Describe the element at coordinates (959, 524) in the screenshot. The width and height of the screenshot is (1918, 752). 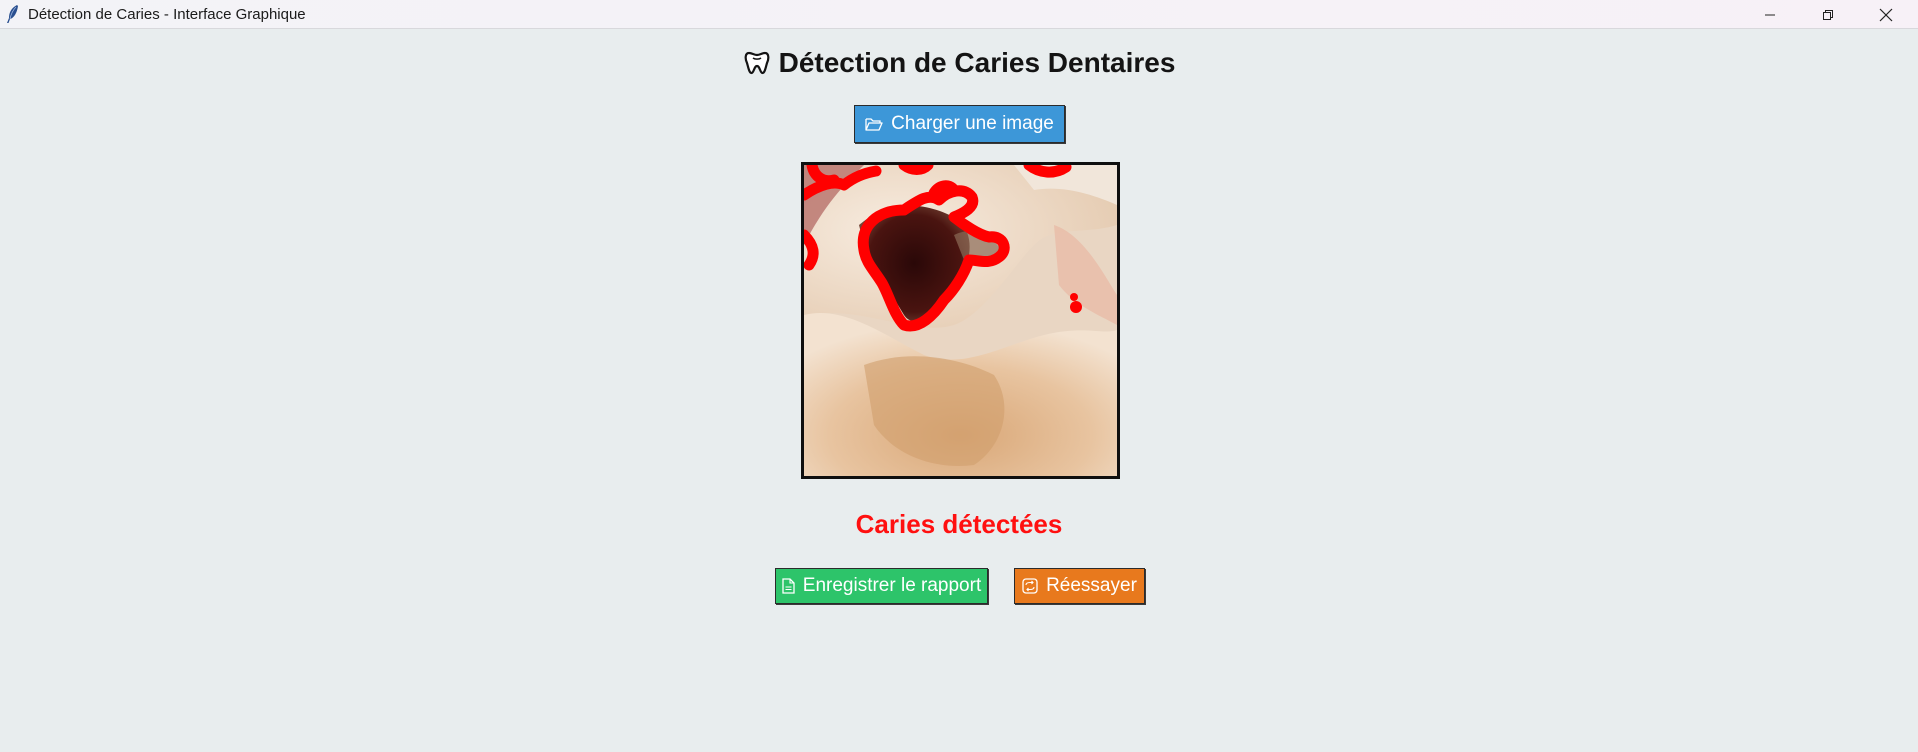
I see `detection-status: Caries détectées` at that location.